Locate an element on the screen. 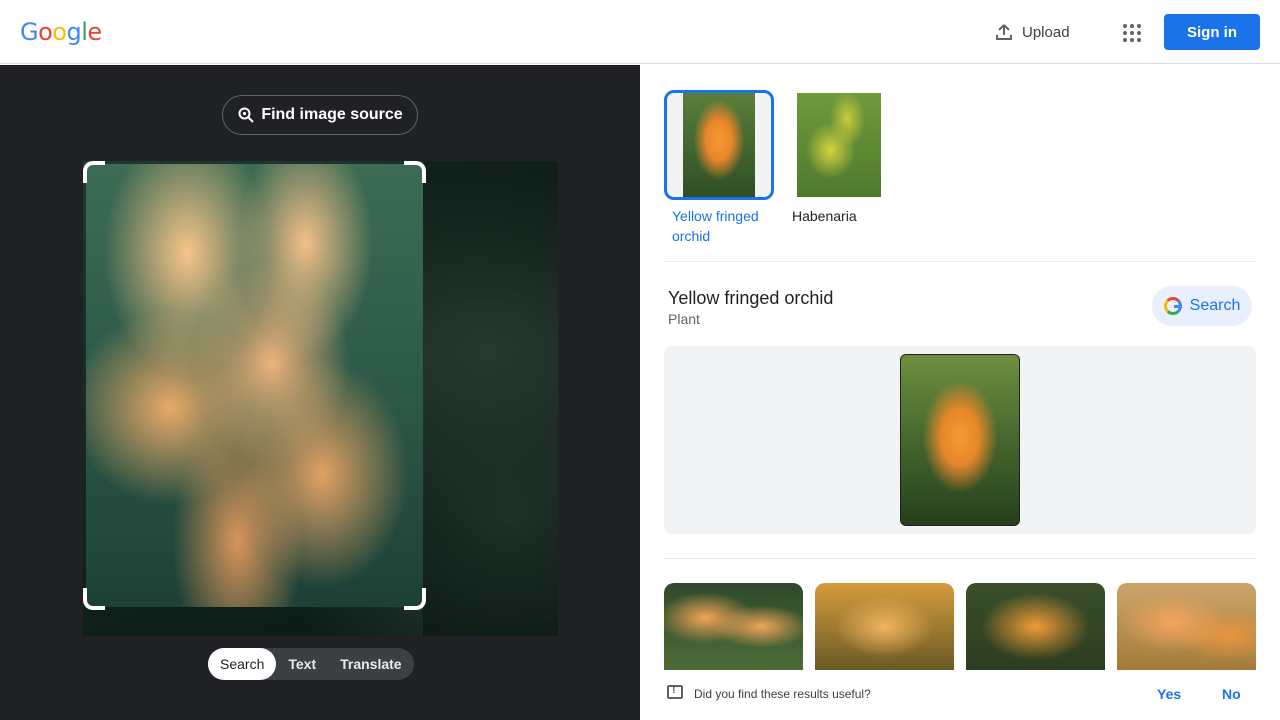 The width and height of the screenshot is (1280, 720). outside-crop-dim is located at coordinates (490, 398).